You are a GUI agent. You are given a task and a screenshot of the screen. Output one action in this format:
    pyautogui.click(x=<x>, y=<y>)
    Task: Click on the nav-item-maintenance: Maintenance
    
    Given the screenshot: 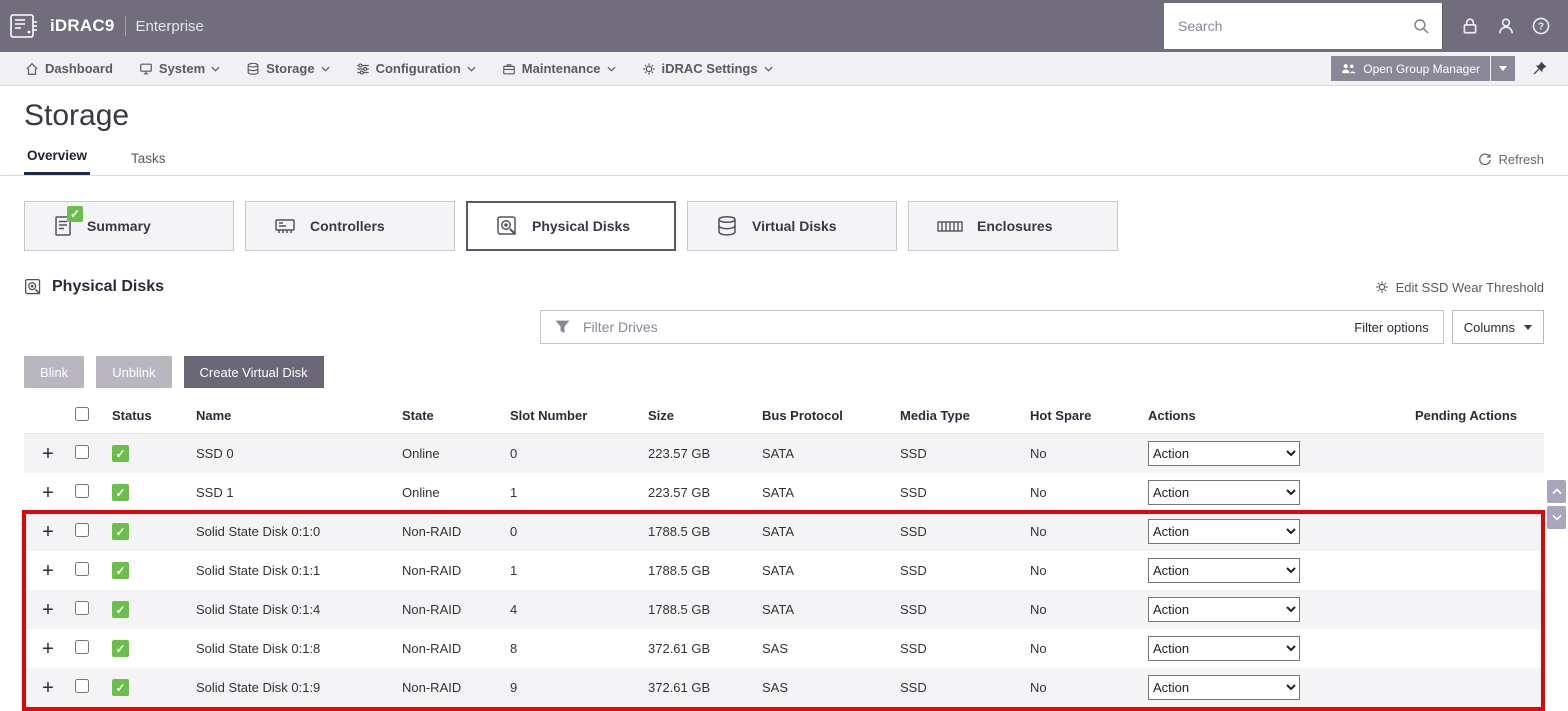 What is the action you would take?
    pyautogui.click(x=559, y=68)
    